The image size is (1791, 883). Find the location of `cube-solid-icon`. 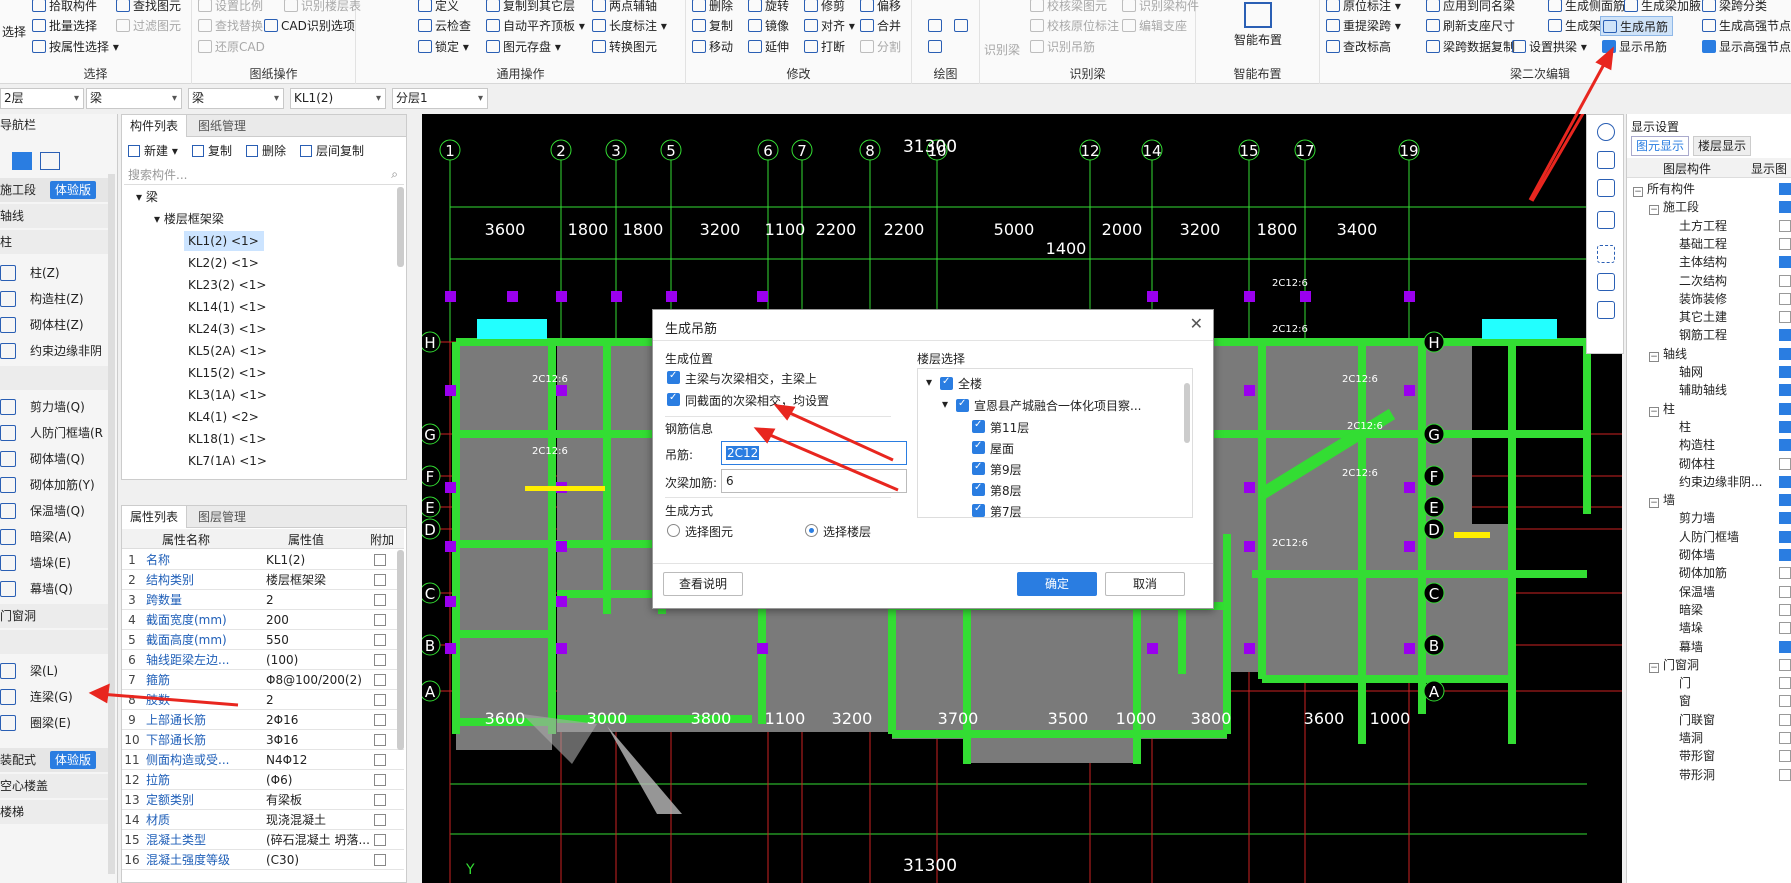

cube-solid-icon is located at coordinates (1606, 220).